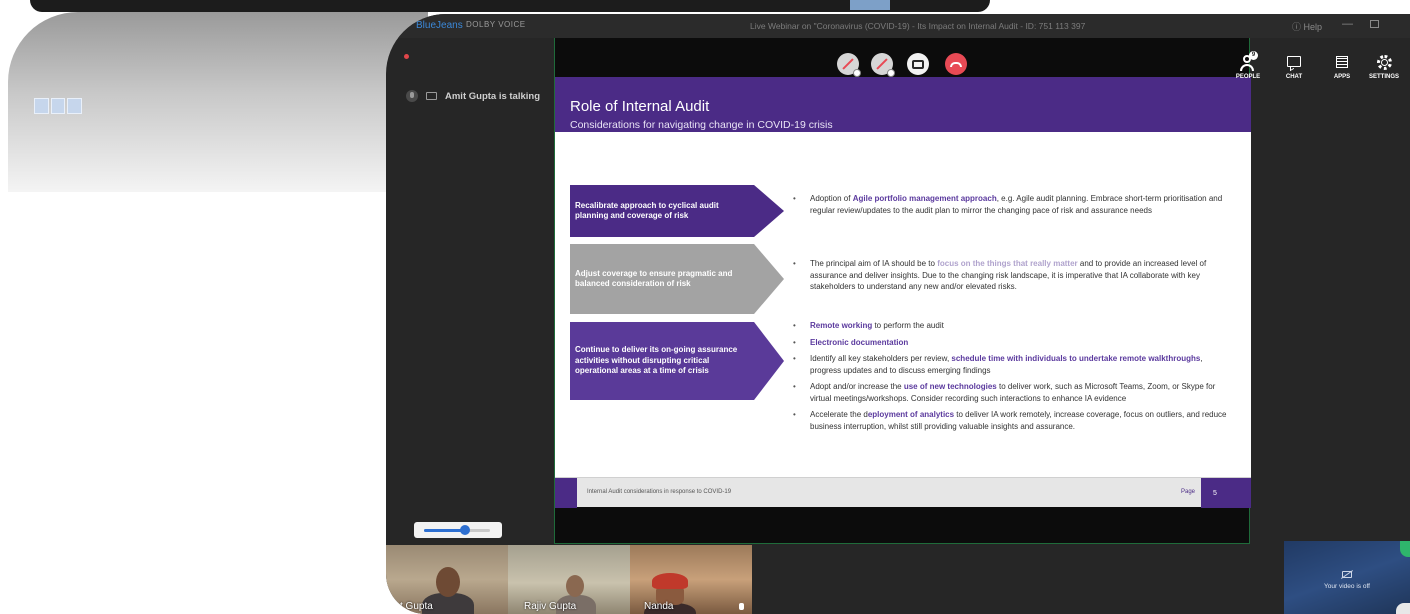 The height and width of the screenshot is (614, 1410). I want to click on participant-tile: t Gupta, so click(447, 579).